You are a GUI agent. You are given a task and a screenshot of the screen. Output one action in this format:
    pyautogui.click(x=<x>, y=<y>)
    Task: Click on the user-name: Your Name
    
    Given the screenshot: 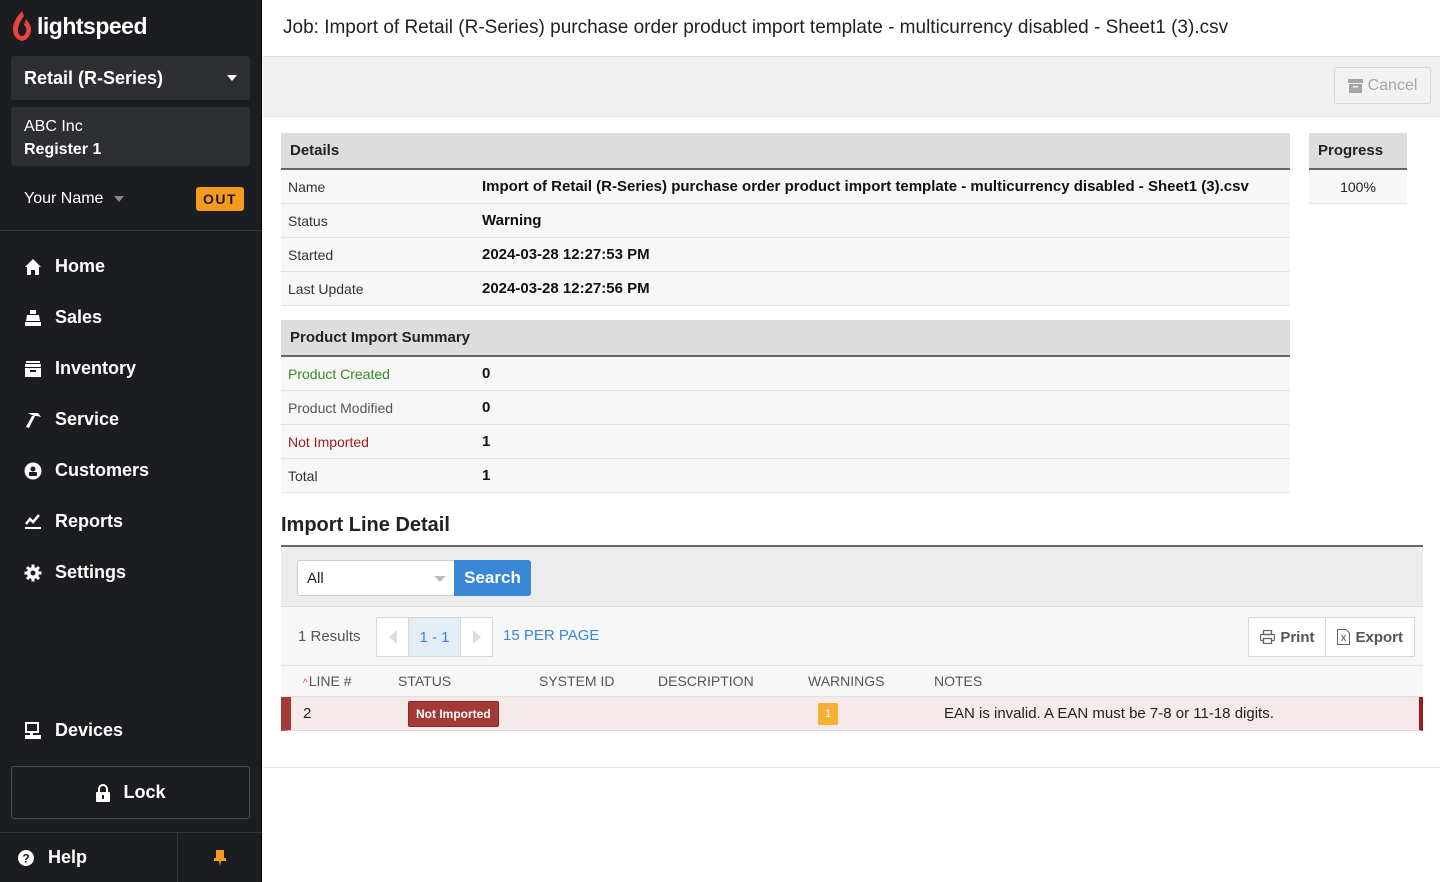 What is the action you would take?
    pyautogui.click(x=64, y=198)
    